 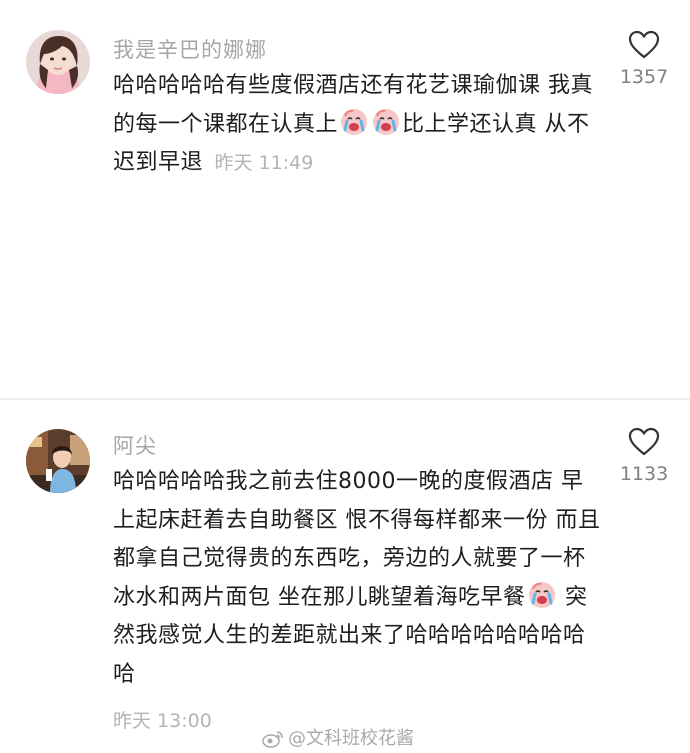 I want to click on weibo-logo-icon, so click(x=272, y=739).